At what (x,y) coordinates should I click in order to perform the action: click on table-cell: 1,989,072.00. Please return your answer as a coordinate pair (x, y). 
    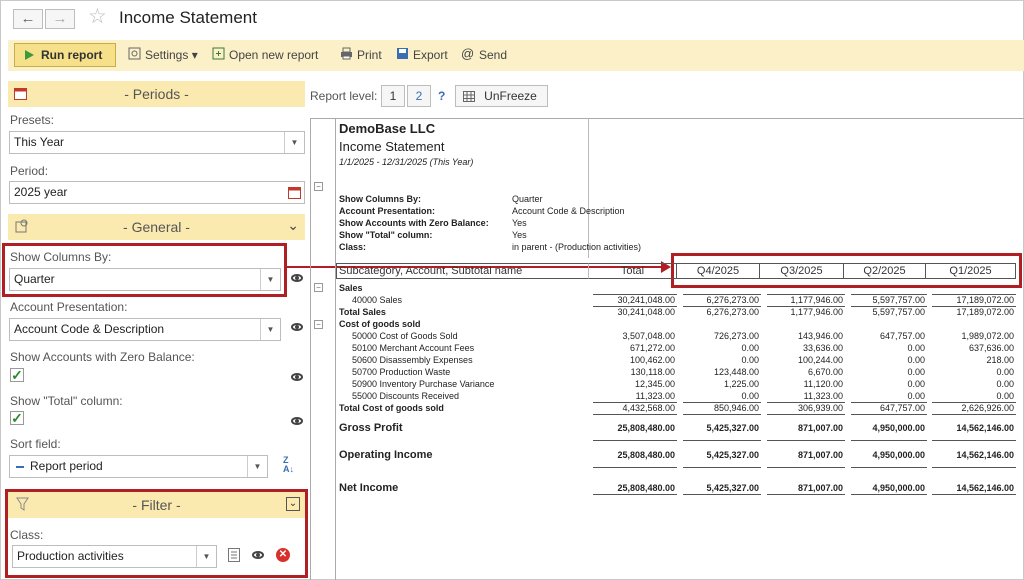
    Looking at the image, I should click on (987, 336).